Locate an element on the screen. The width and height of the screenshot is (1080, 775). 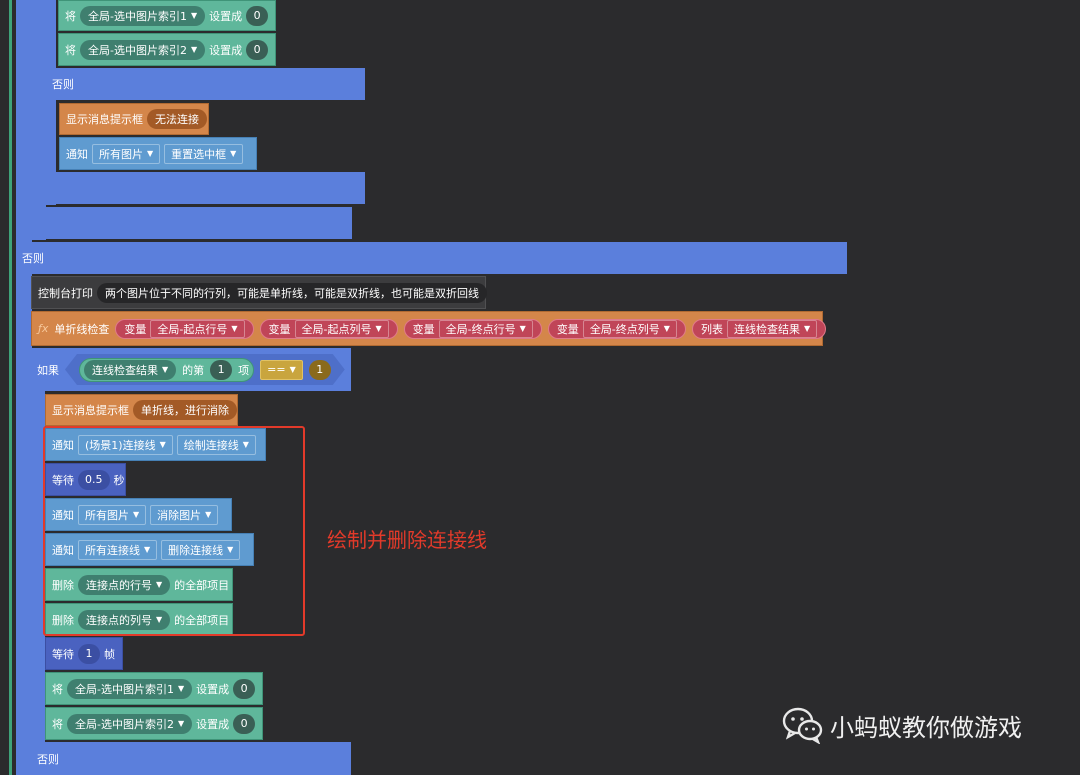
item-label: 项 is located at coordinates (244, 370).